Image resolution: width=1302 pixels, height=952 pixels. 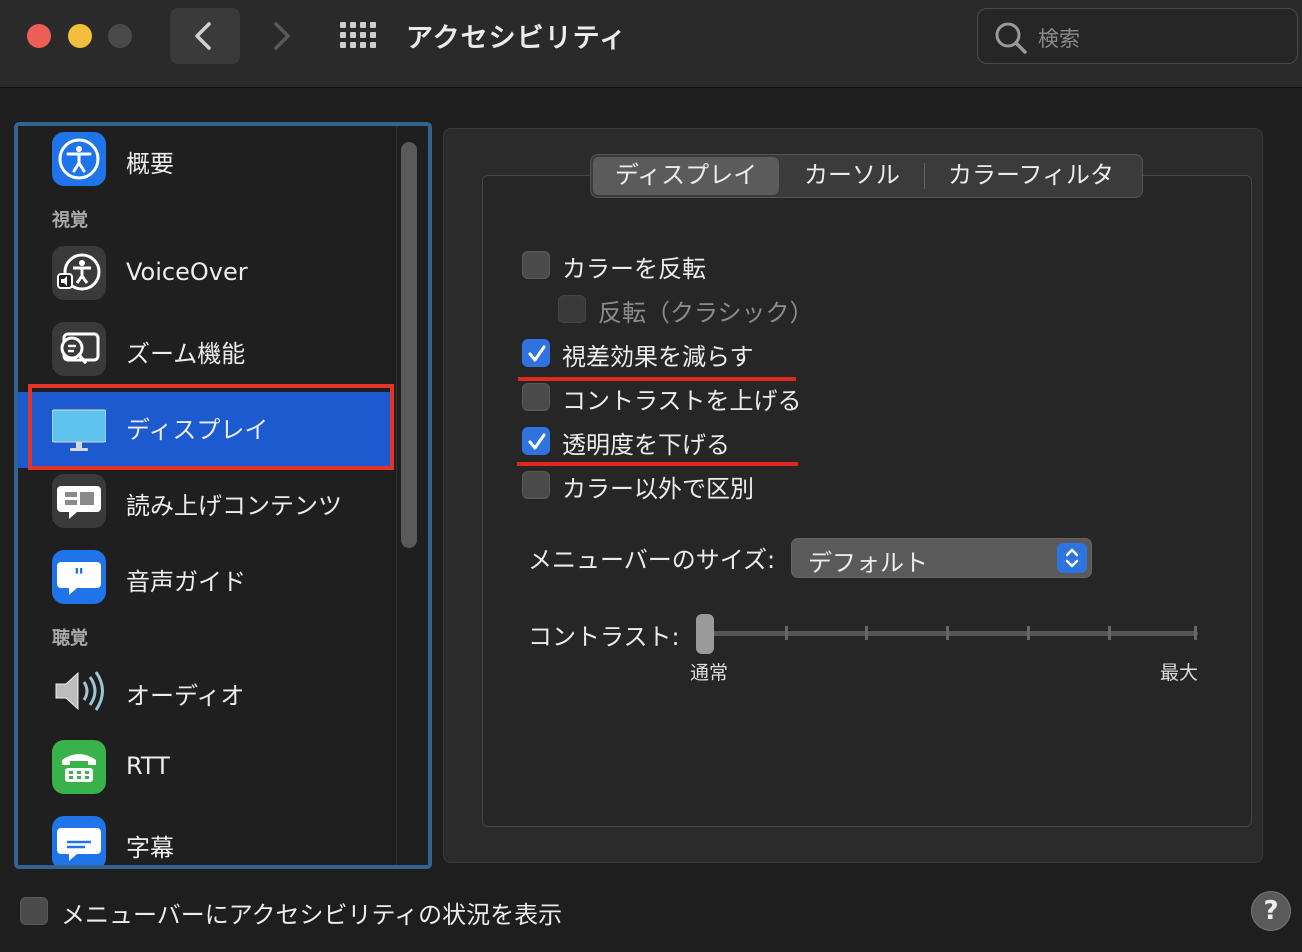 What do you see at coordinates (517, 38) in the screenshot?
I see `window-title: アクセシビリティ` at bounding box center [517, 38].